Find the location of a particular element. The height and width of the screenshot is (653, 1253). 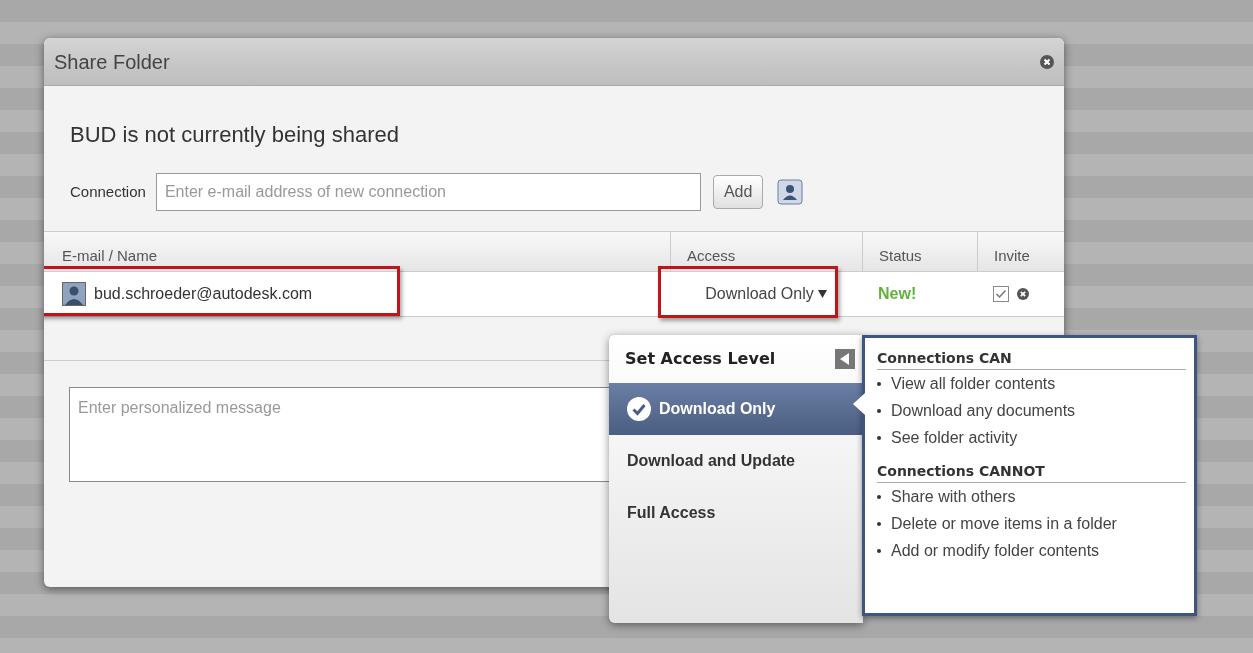

access-dropdown: Download Only is located at coordinates (766, 294).